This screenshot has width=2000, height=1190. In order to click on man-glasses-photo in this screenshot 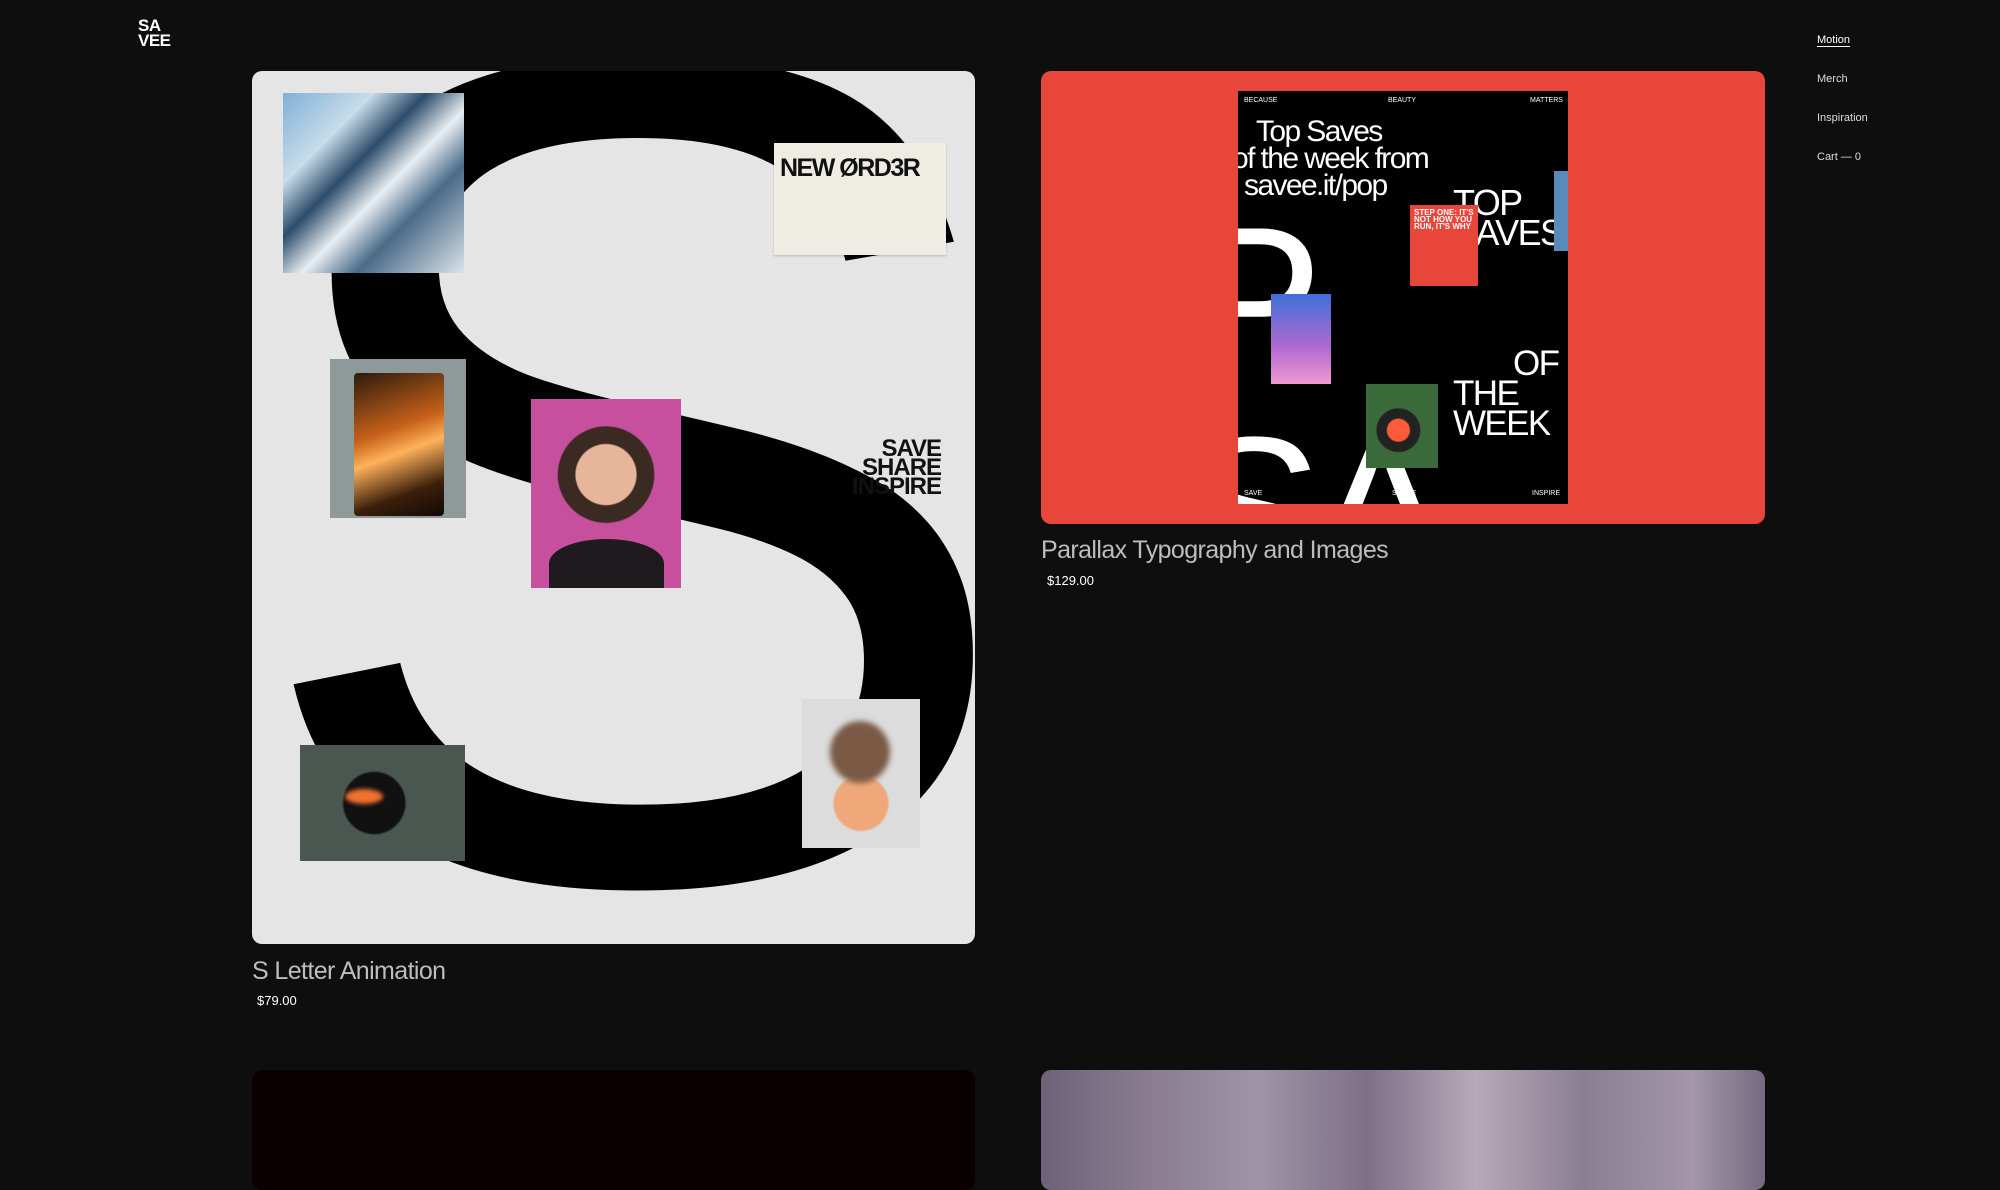, I will do `click(382, 803)`.